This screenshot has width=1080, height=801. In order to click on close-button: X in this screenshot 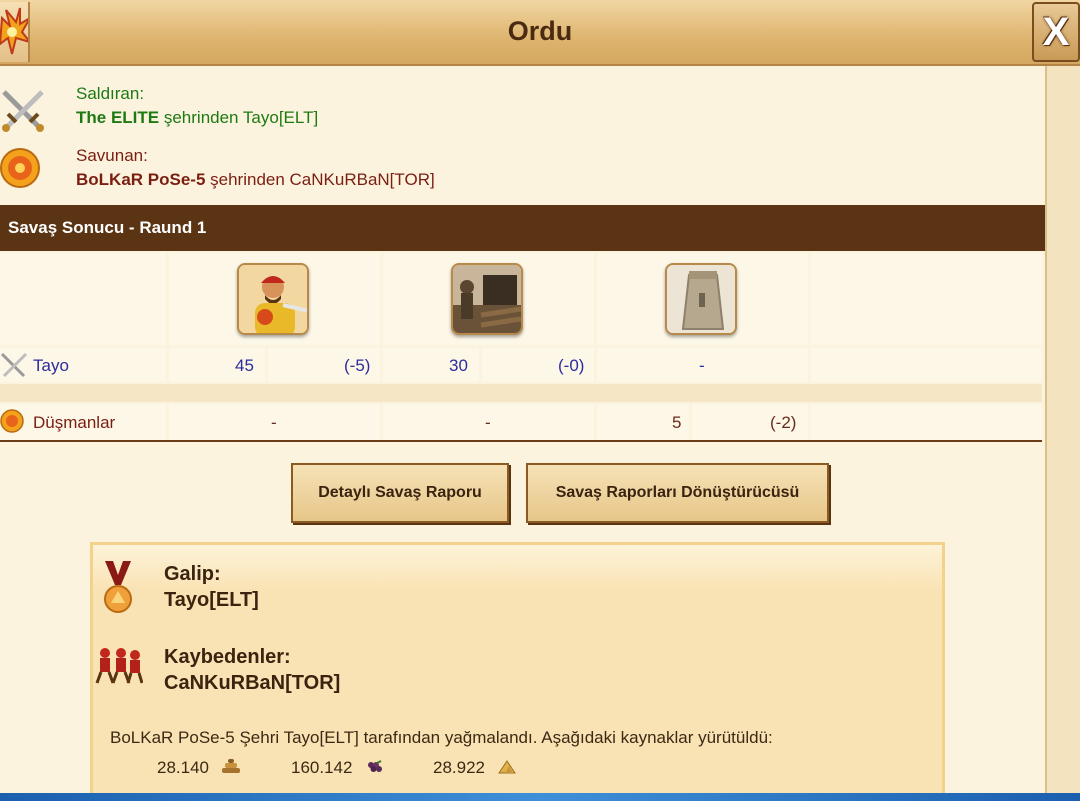, I will do `click(1056, 32)`.